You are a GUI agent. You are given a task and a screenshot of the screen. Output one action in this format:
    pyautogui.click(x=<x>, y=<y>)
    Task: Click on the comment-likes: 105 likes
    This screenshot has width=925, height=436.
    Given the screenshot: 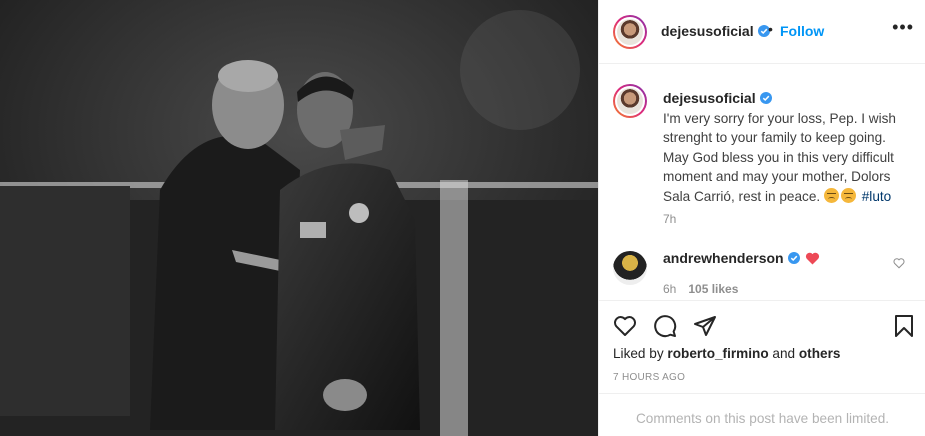 What is the action you would take?
    pyautogui.click(x=713, y=289)
    